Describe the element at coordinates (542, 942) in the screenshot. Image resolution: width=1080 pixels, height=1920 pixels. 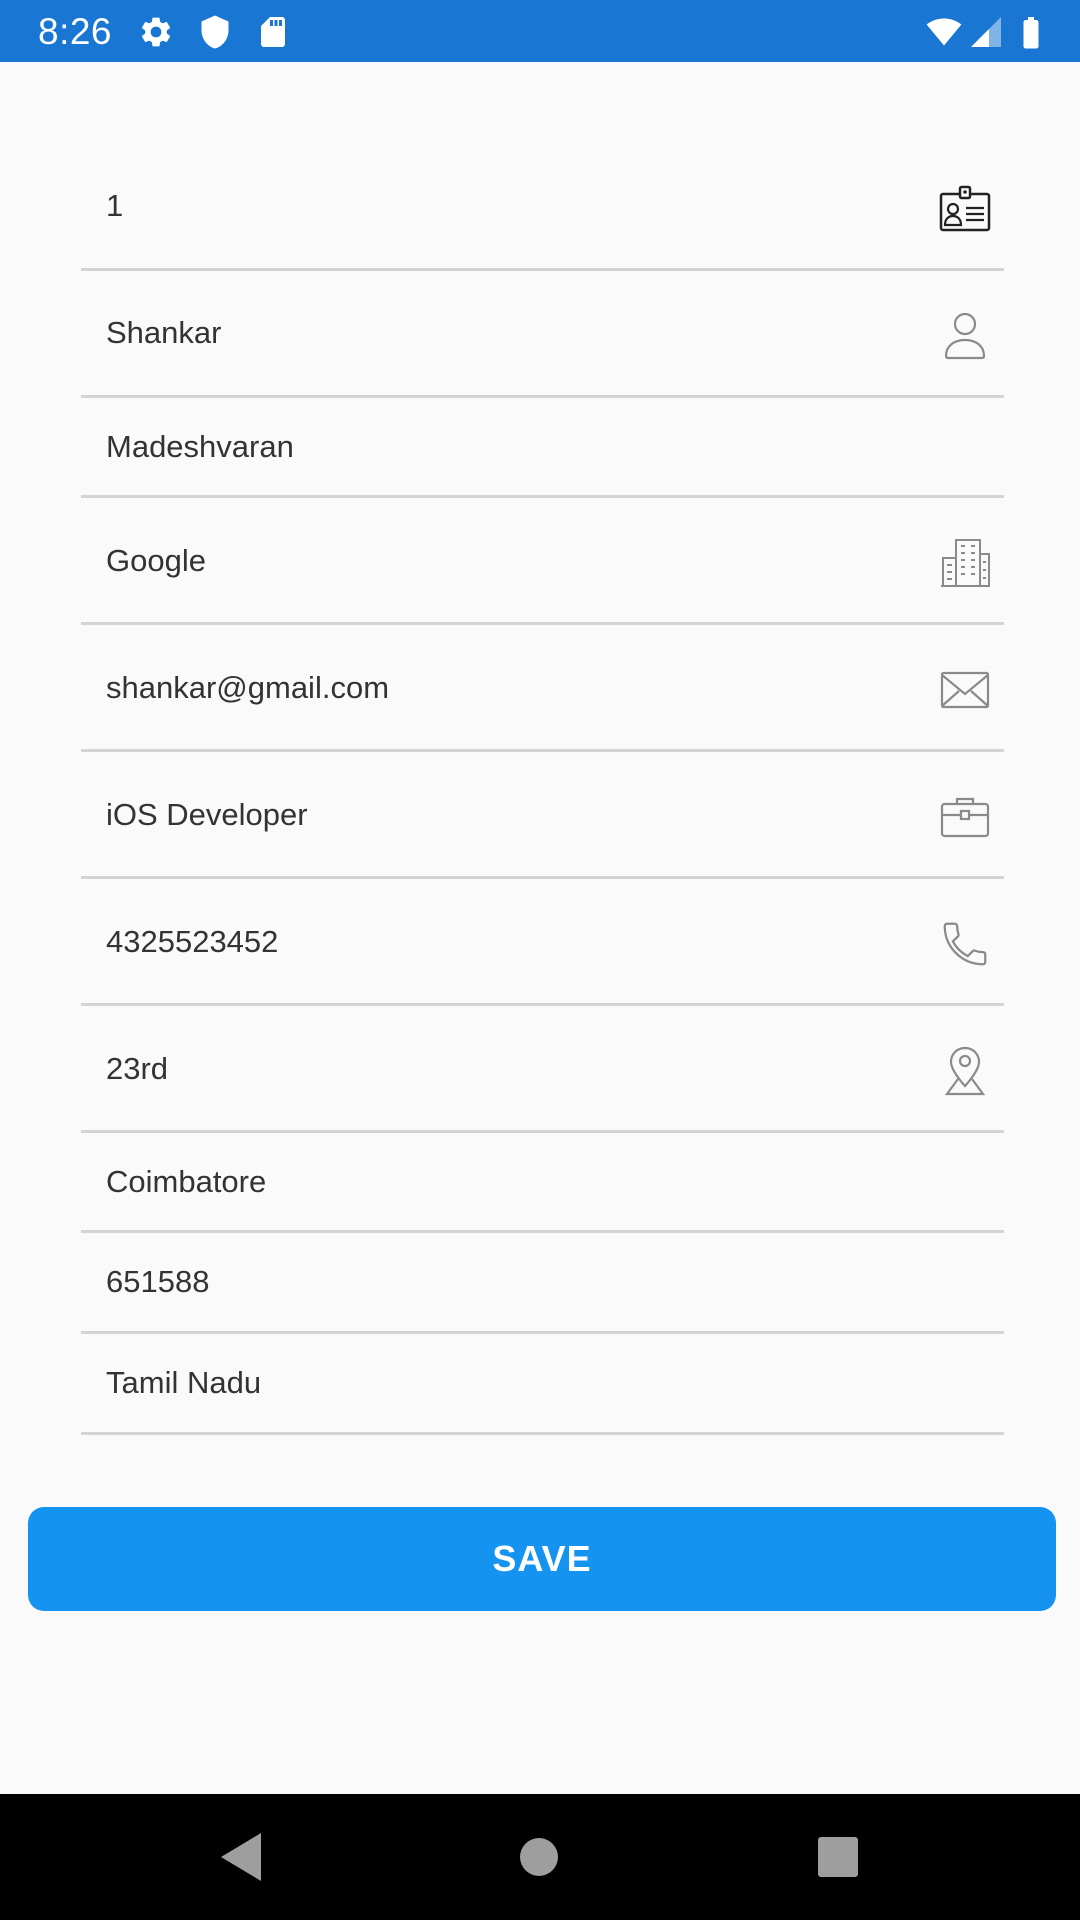
I see `phone-field: 4325523452` at that location.